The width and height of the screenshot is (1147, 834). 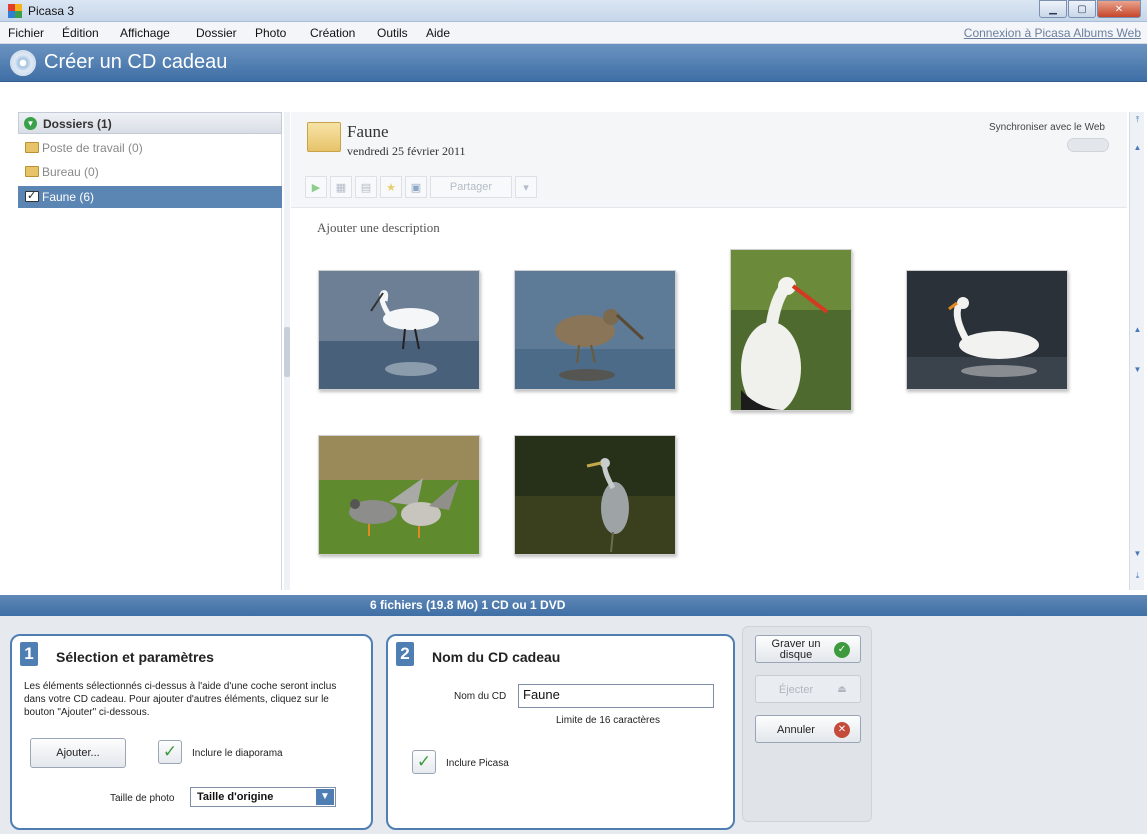 I want to click on eject-icon: ⏏, so click(x=842, y=689).